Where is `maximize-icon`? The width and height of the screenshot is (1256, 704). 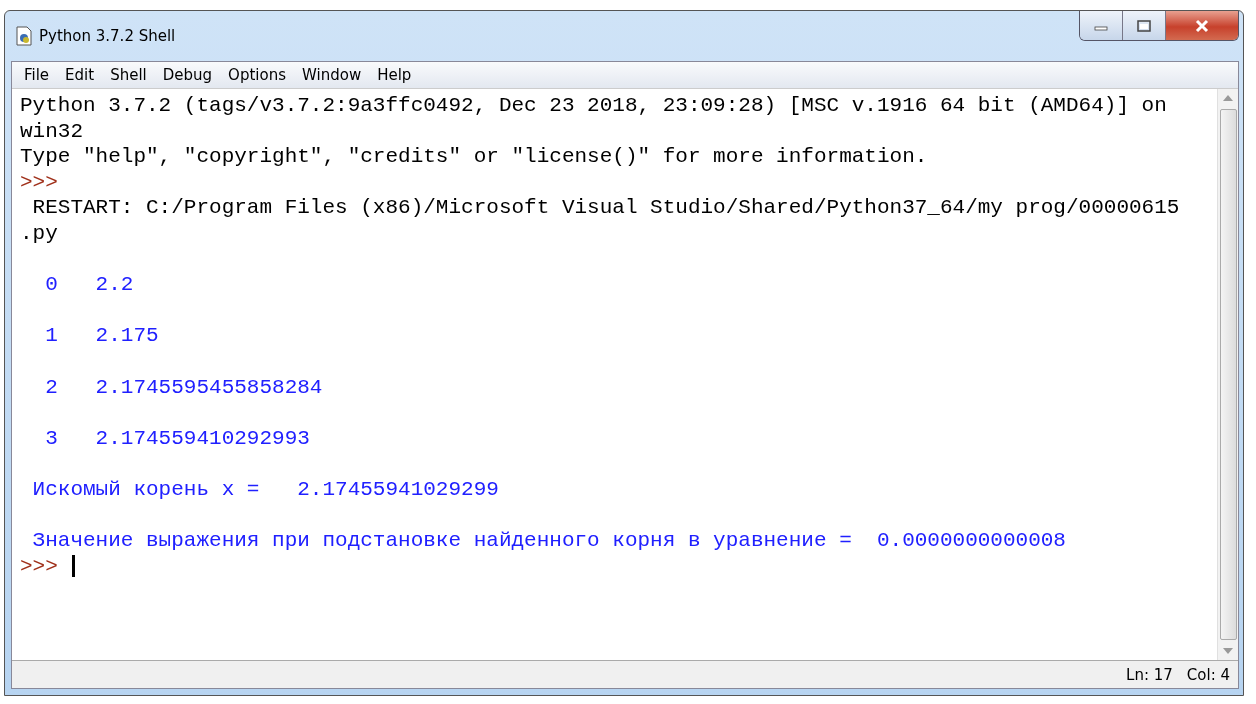 maximize-icon is located at coordinates (1144, 25).